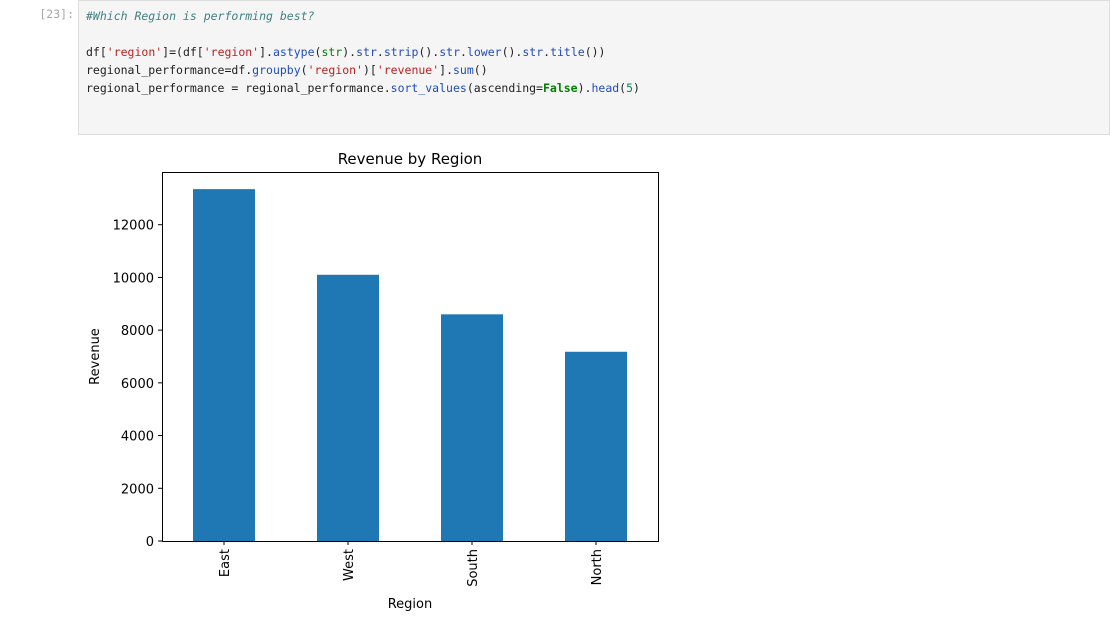 The image size is (1110, 631). I want to click on code-token: (ascending=, so click(504, 88).